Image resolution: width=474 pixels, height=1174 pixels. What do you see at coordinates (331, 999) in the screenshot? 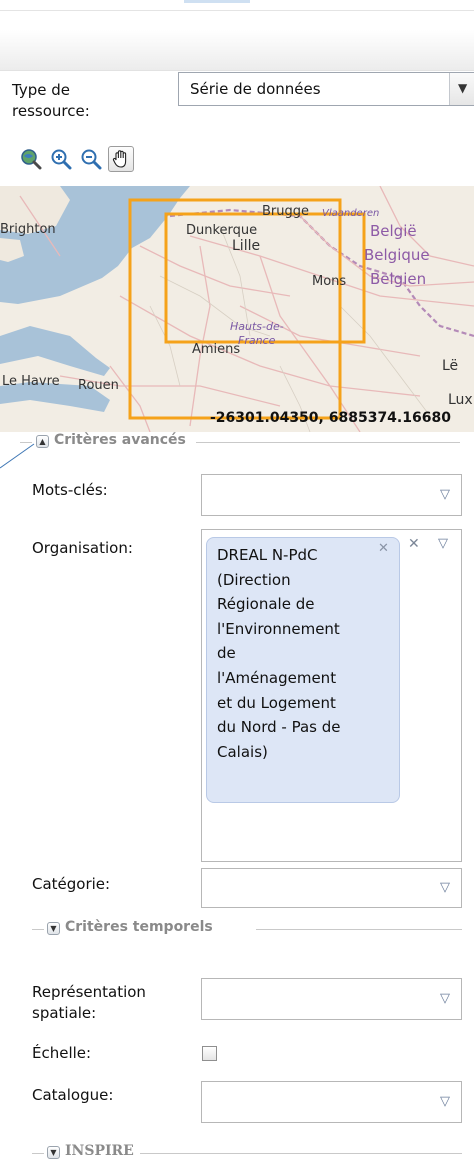
I see `spatial-repr-field: ▽` at bounding box center [331, 999].